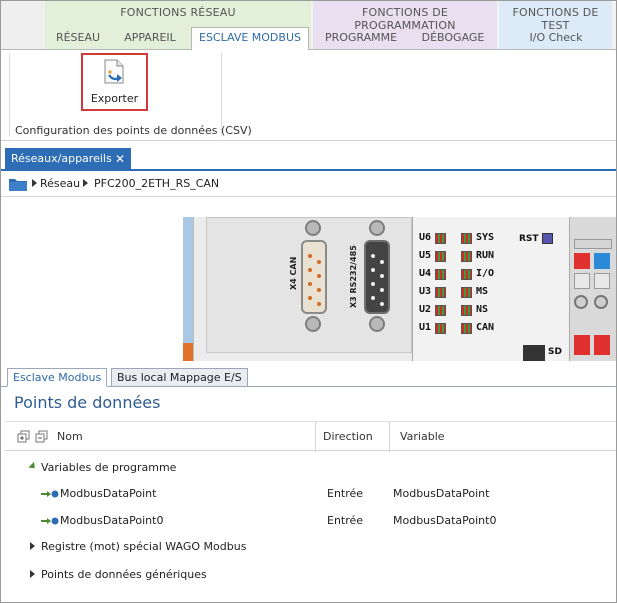 The height and width of the screenshot is (603, 617). I want to click on led-label: U5, so click(425, 255).